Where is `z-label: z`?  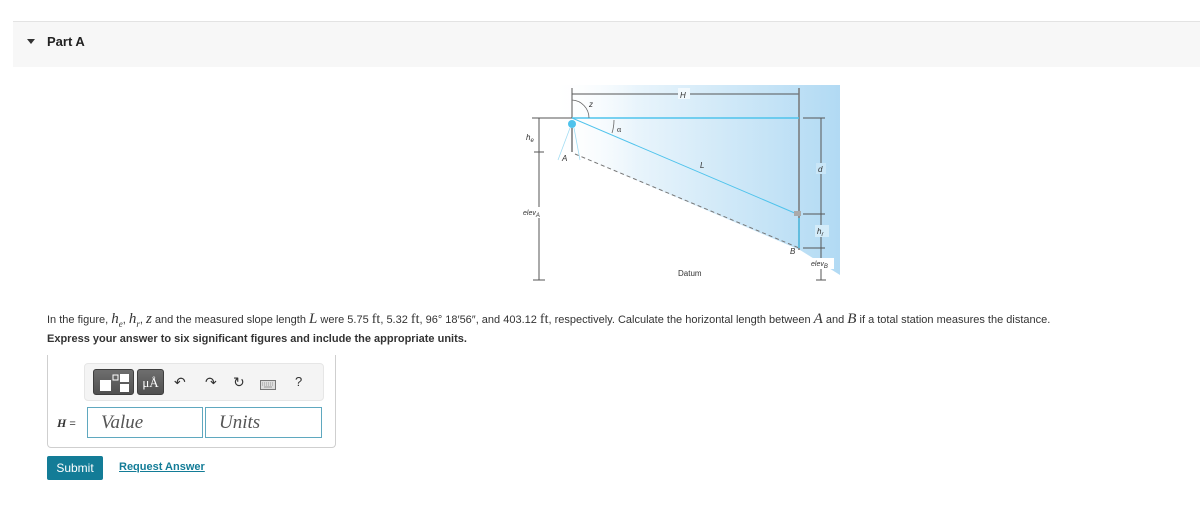 z-label: z is located at coordinates (590, 104).